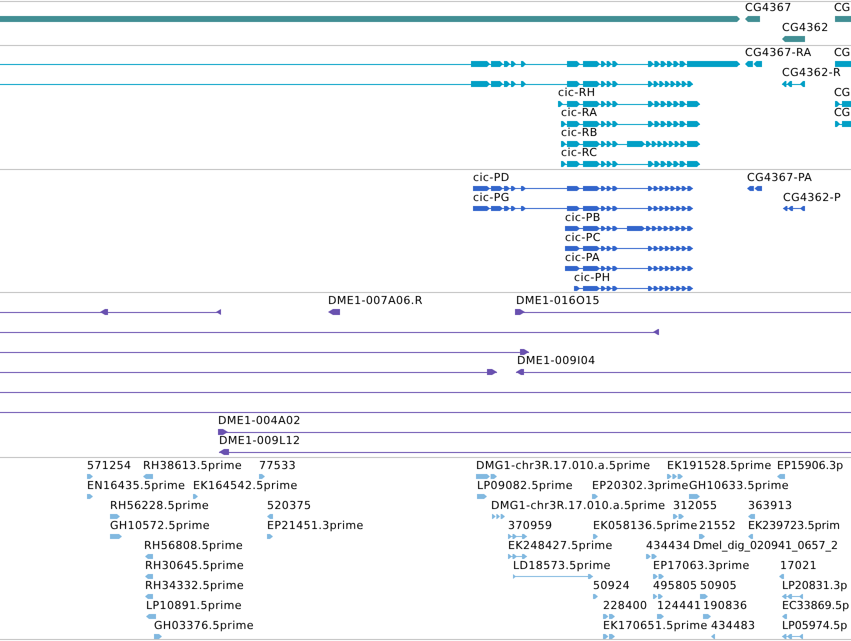 This screenshot has height=641, width=851. I want to click on feature-label: EC33869.5p, so click(816, 606).